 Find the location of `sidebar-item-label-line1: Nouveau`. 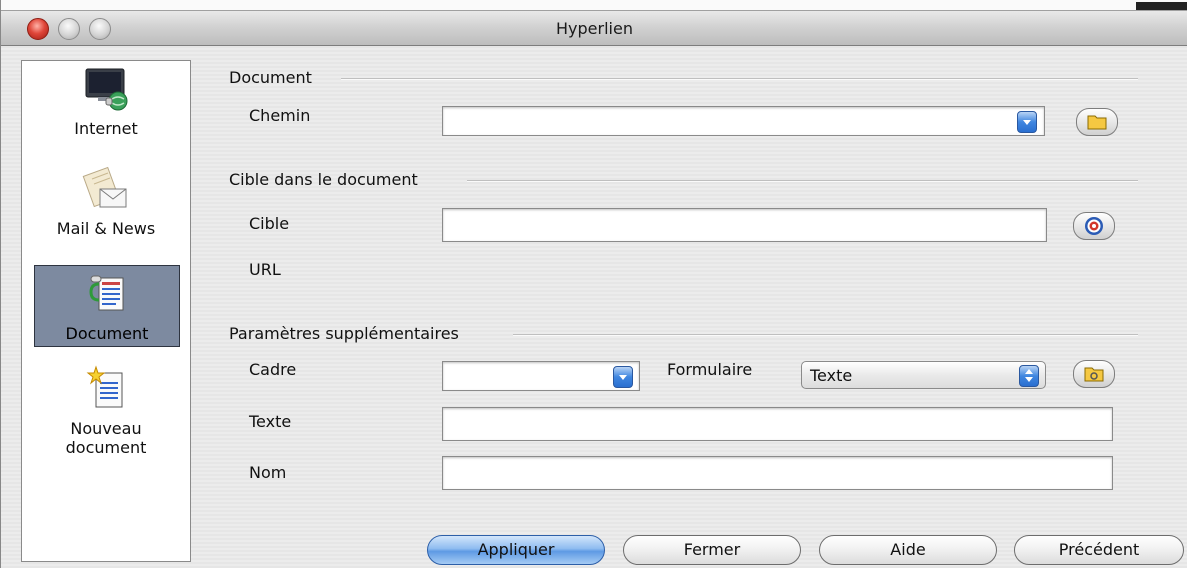

sidebar-item-label-line1: Nouveau is located at coordinates (106, 428).